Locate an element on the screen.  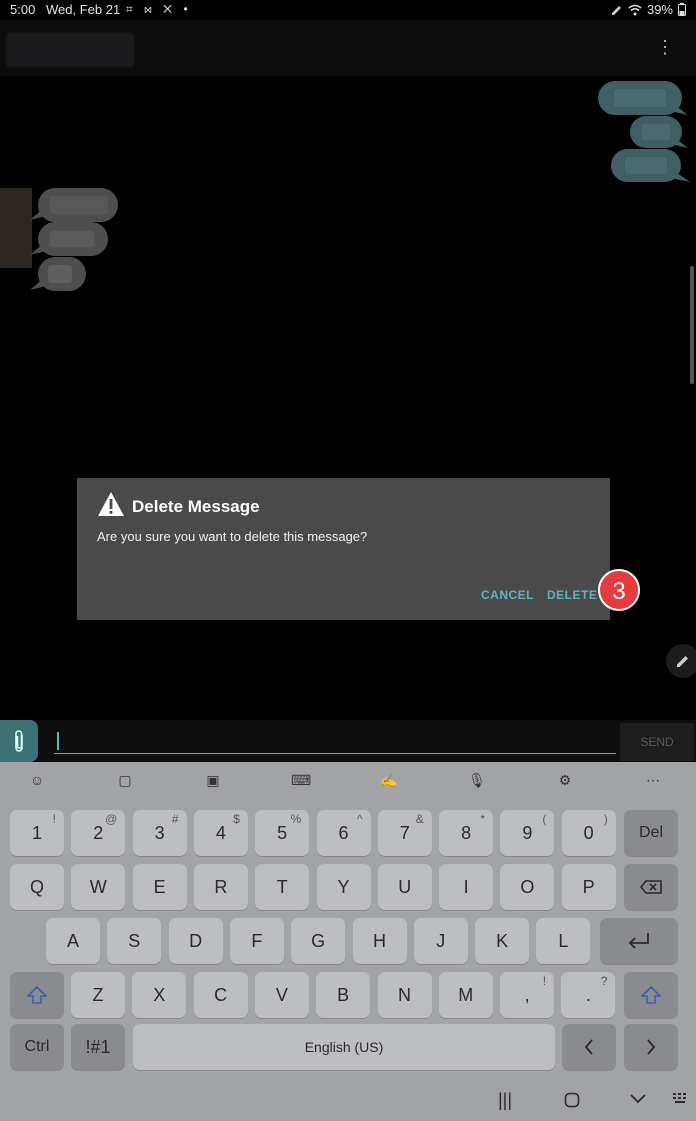
key-f: F is located at coordinates (256, 941).